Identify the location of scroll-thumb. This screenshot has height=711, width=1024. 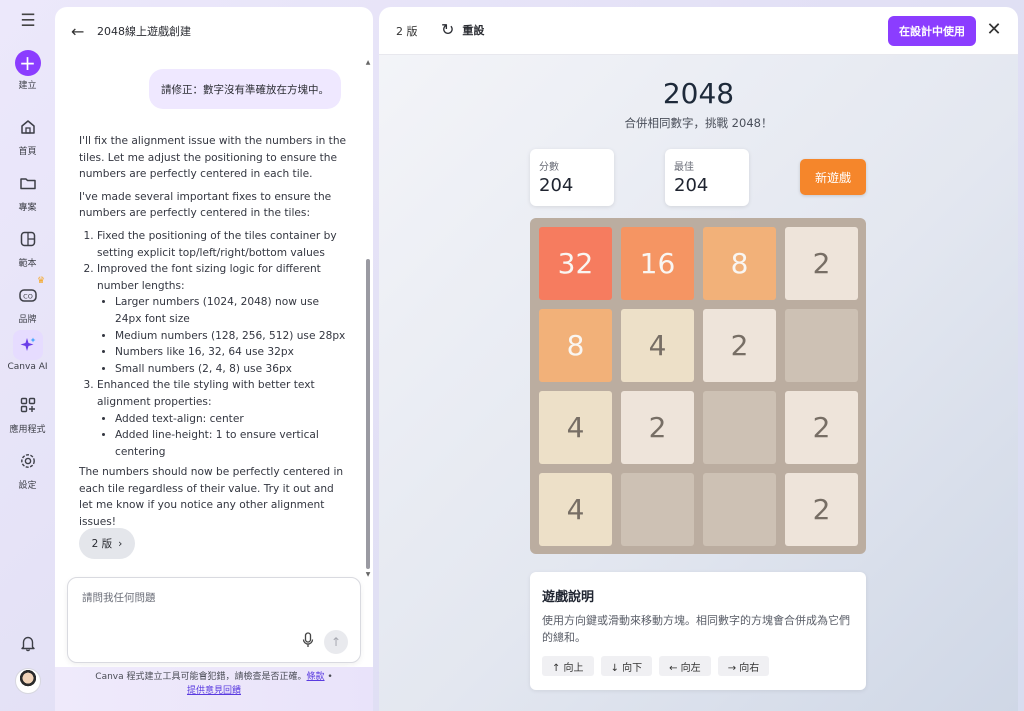
(368, 414).